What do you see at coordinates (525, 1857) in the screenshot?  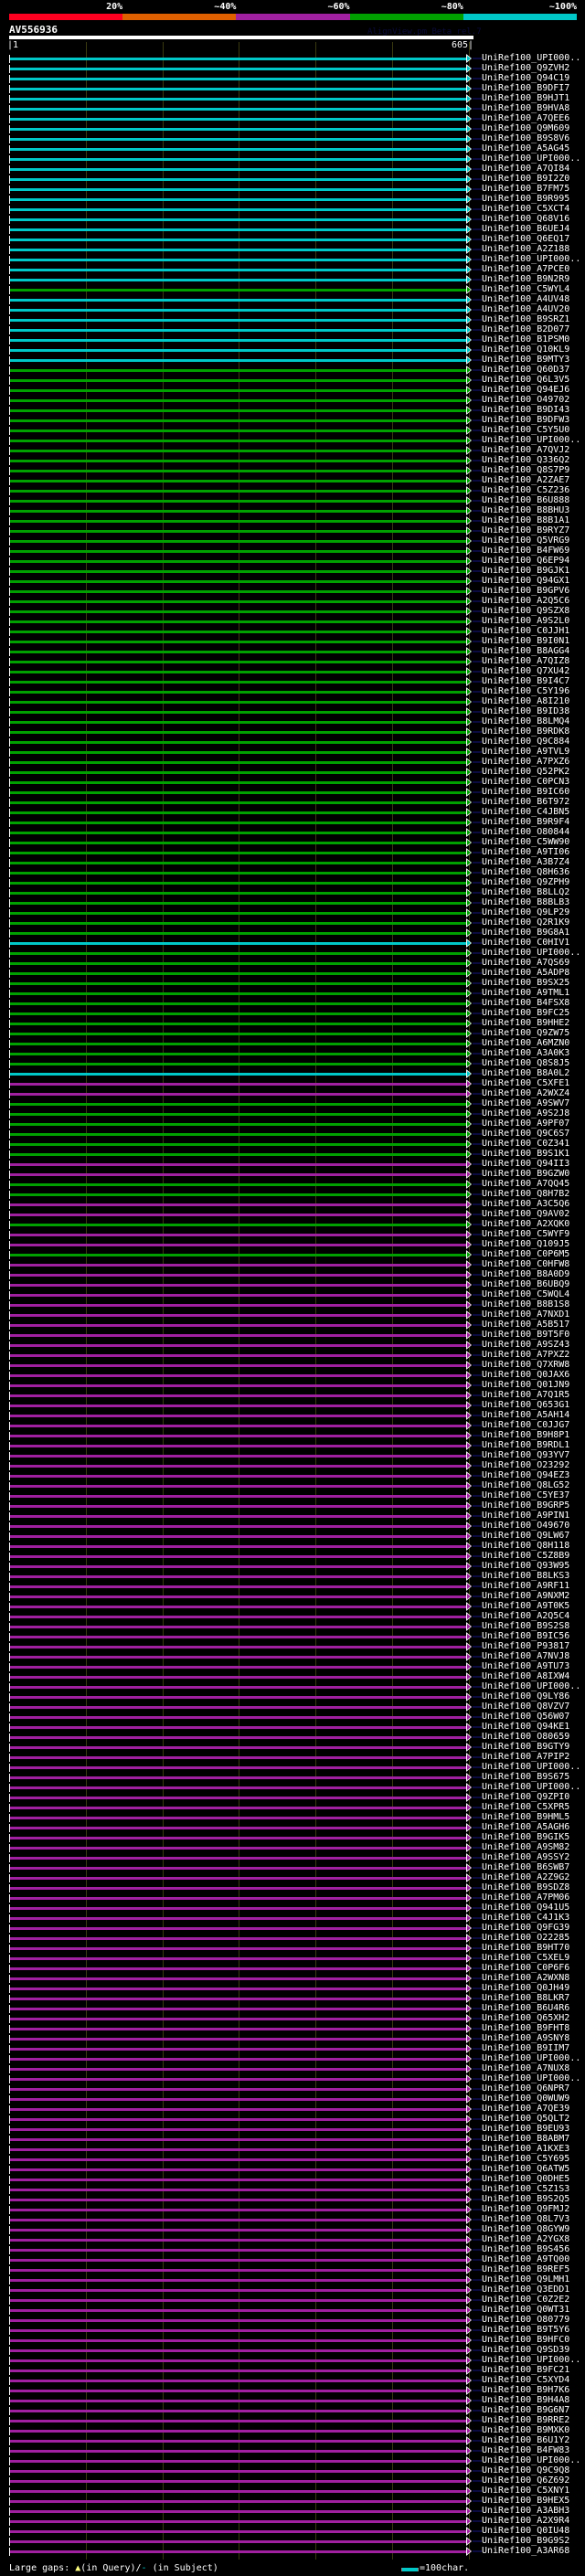 I see `hit-label: UniRef100_A9SSY2` at bounding box center [525, 1857].